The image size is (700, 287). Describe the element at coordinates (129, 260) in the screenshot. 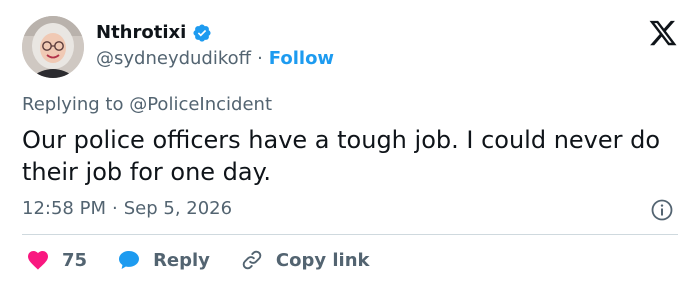

I see `speech-bubble-icon` at that location.